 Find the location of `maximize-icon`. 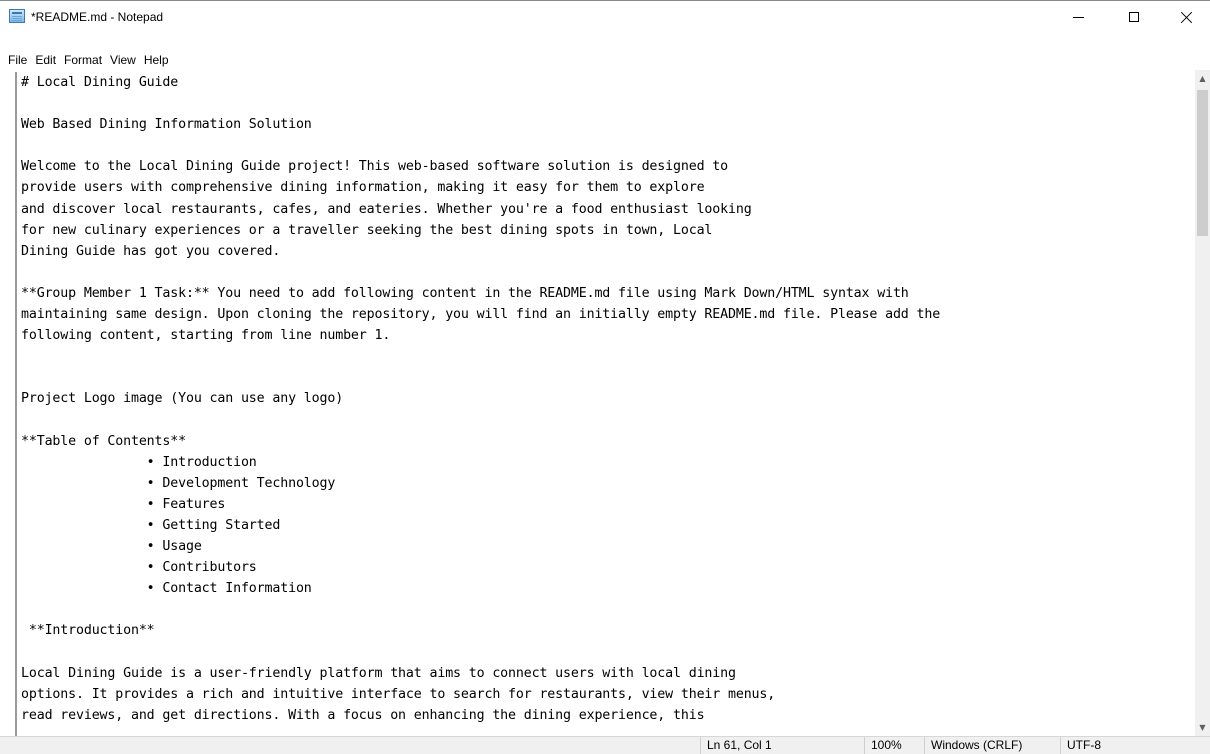

maximize-icon is located at coordinates (1134, 16).